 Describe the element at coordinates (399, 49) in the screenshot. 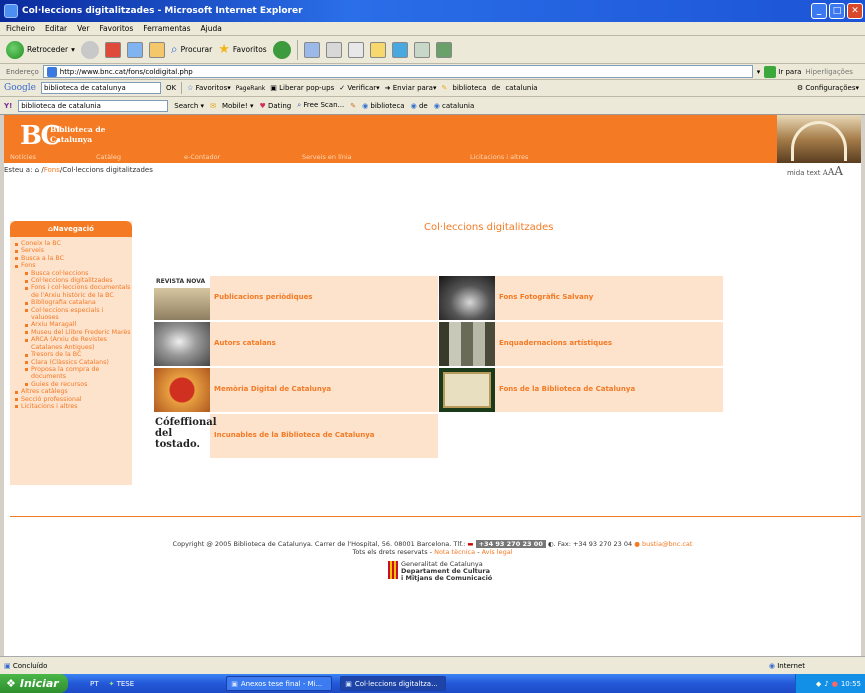

I see `messenger-icon` at that location.